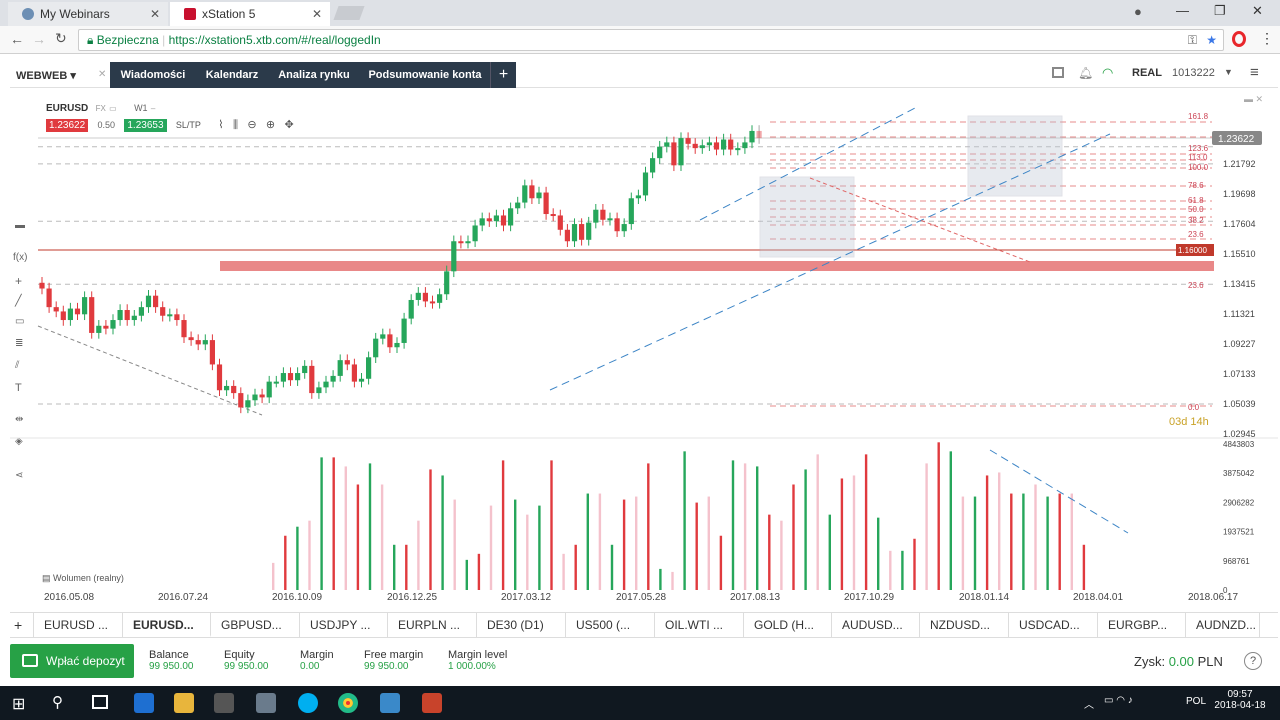  Describe the element at coordinates (1085, 73) in the screenshot. I see `bell-icon: 🔔︎` at that location.